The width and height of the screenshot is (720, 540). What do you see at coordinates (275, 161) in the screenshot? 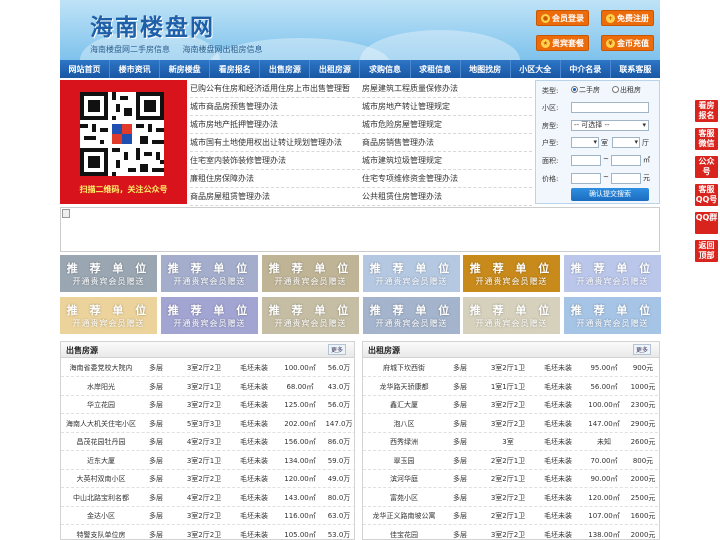
I see `article-link: 住宅室内装饰装修管理办法` at bounding box center [275, 161].